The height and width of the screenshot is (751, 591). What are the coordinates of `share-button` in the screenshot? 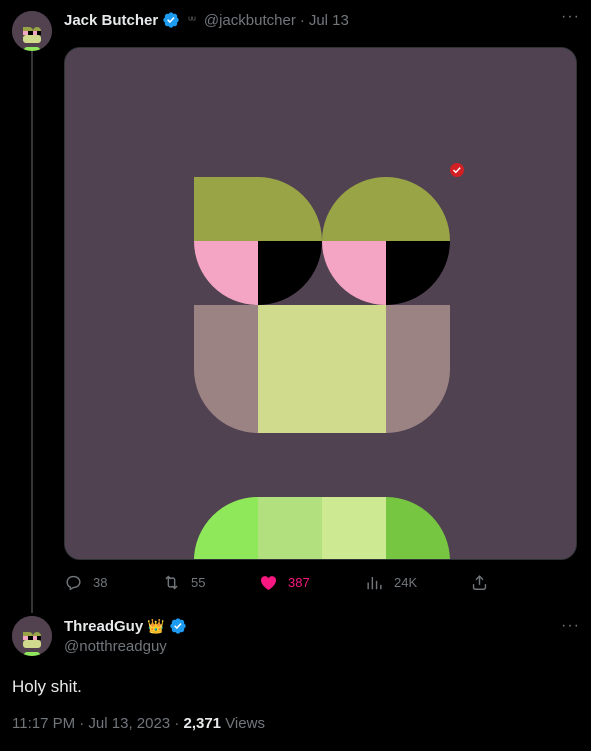 It's located at (479, 582).